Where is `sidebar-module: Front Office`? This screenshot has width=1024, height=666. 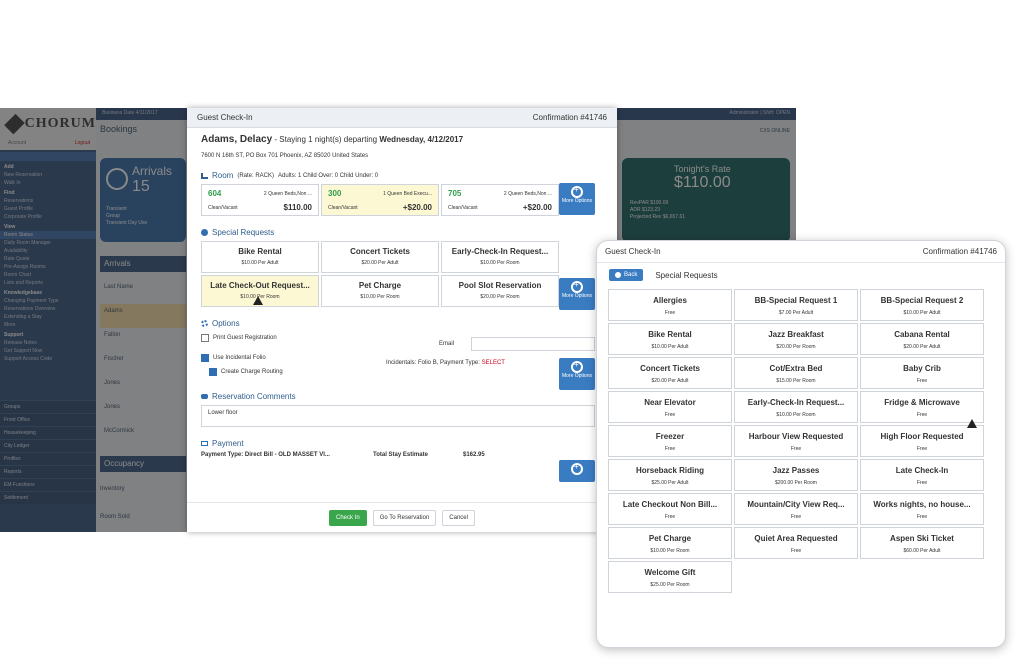
sidebar-module: Front Office is located at coordinates (48, 419).